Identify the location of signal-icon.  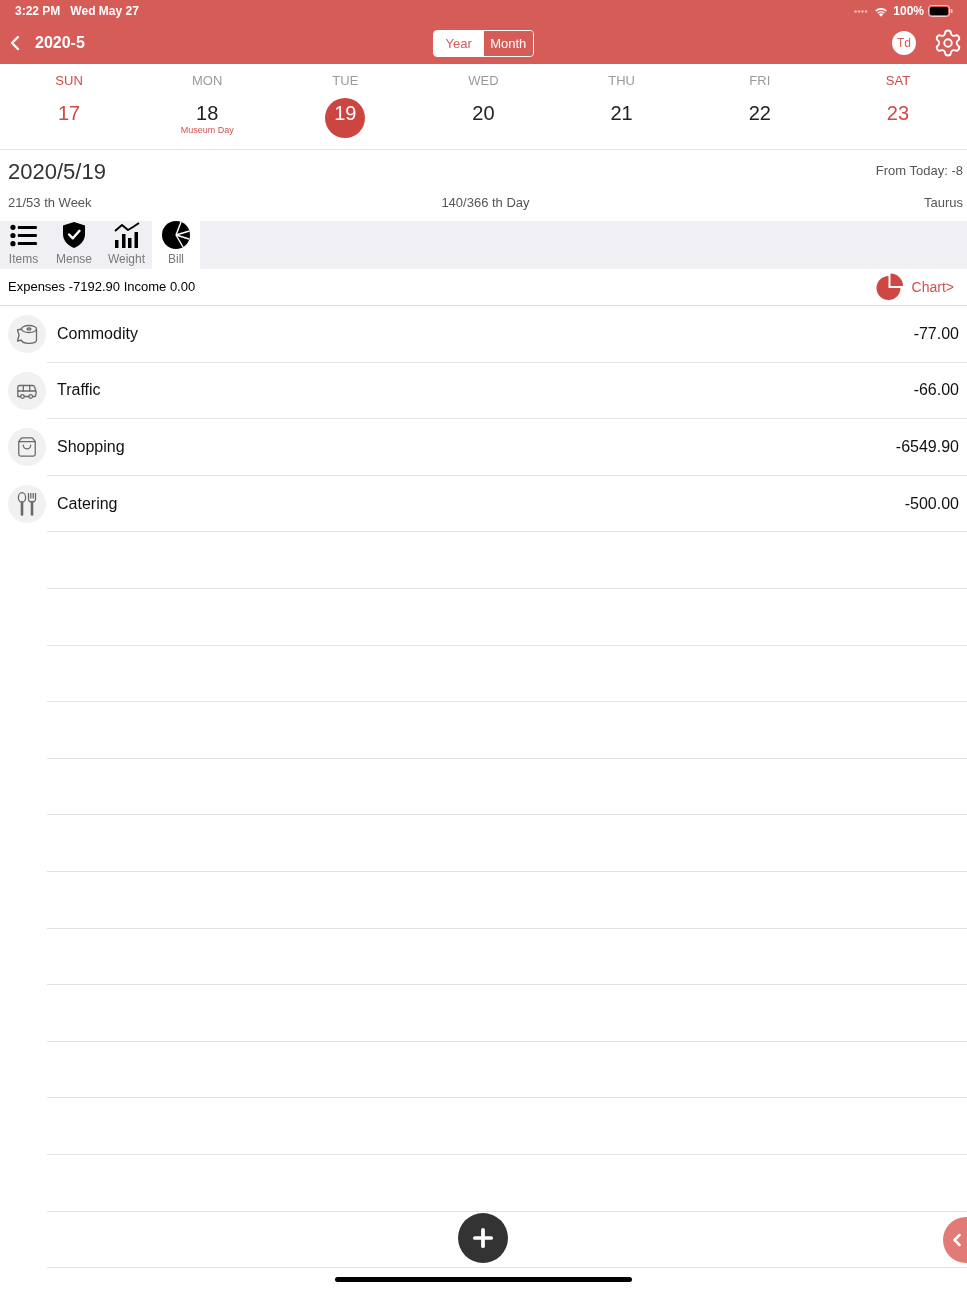
(861, 11).